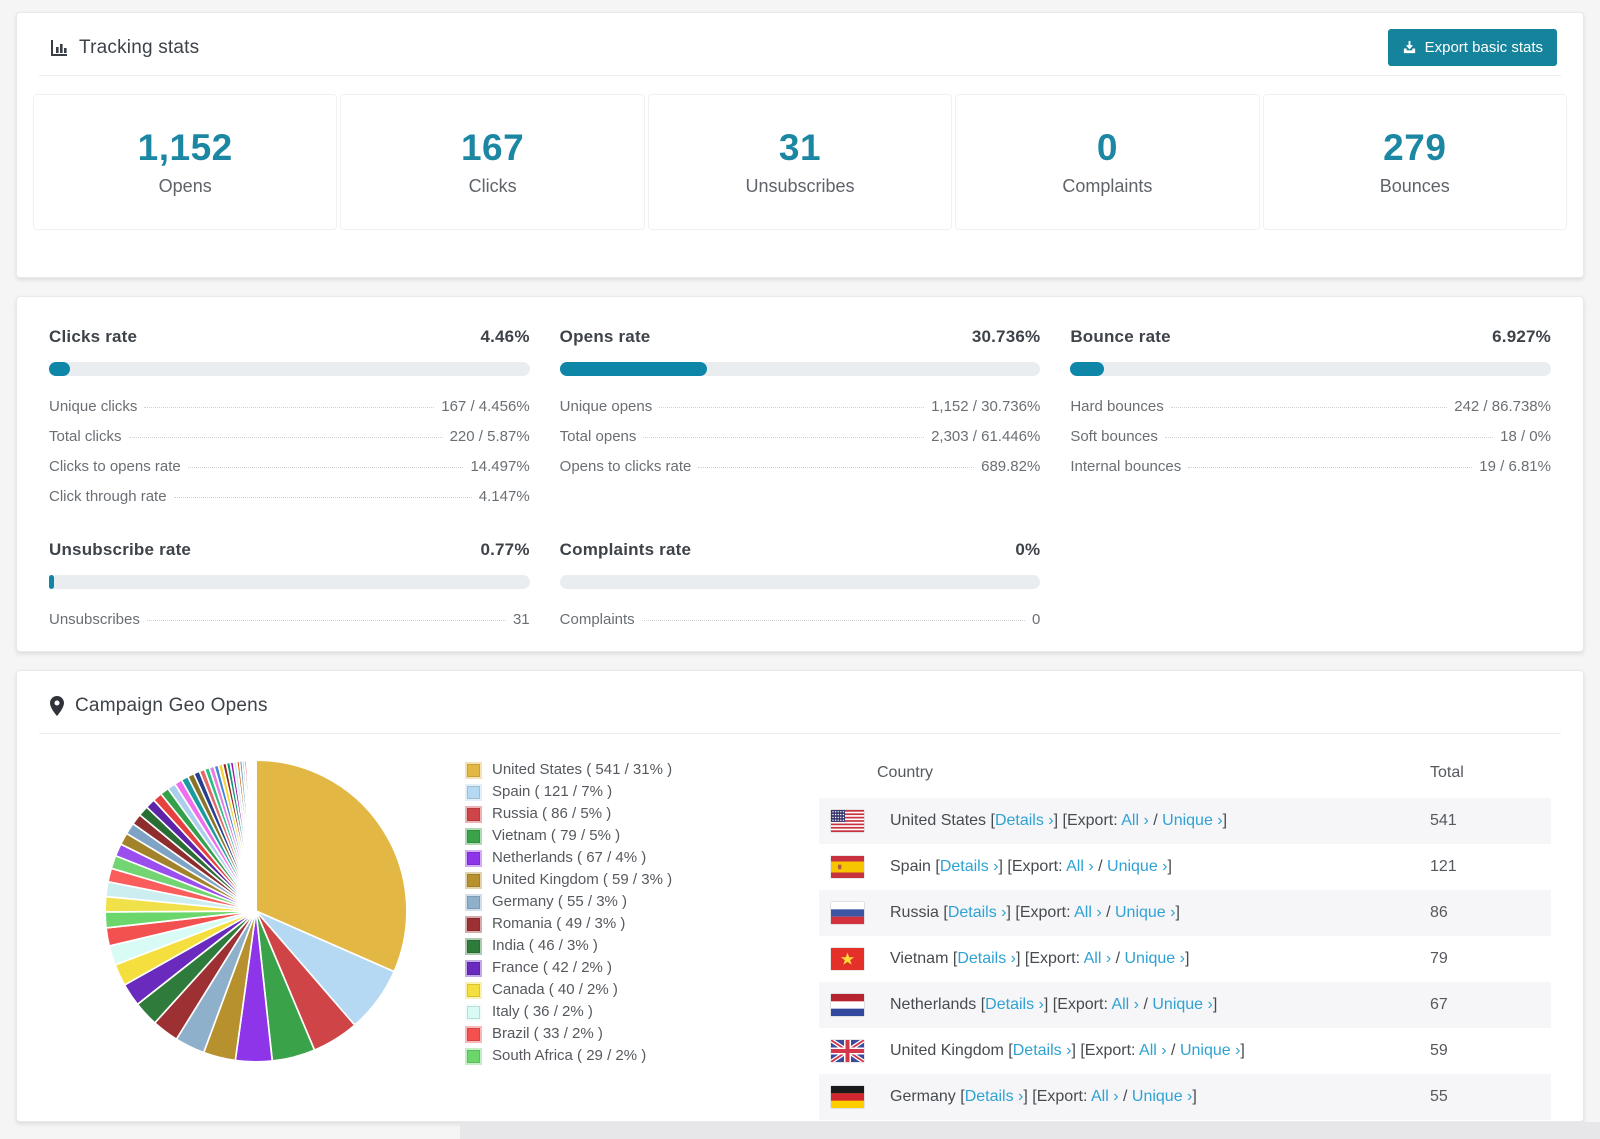 This screenshot has height=1139, width=1600. I want to click on stat-row: Total opens 2,303 / 61.446%, so click(800, 437).